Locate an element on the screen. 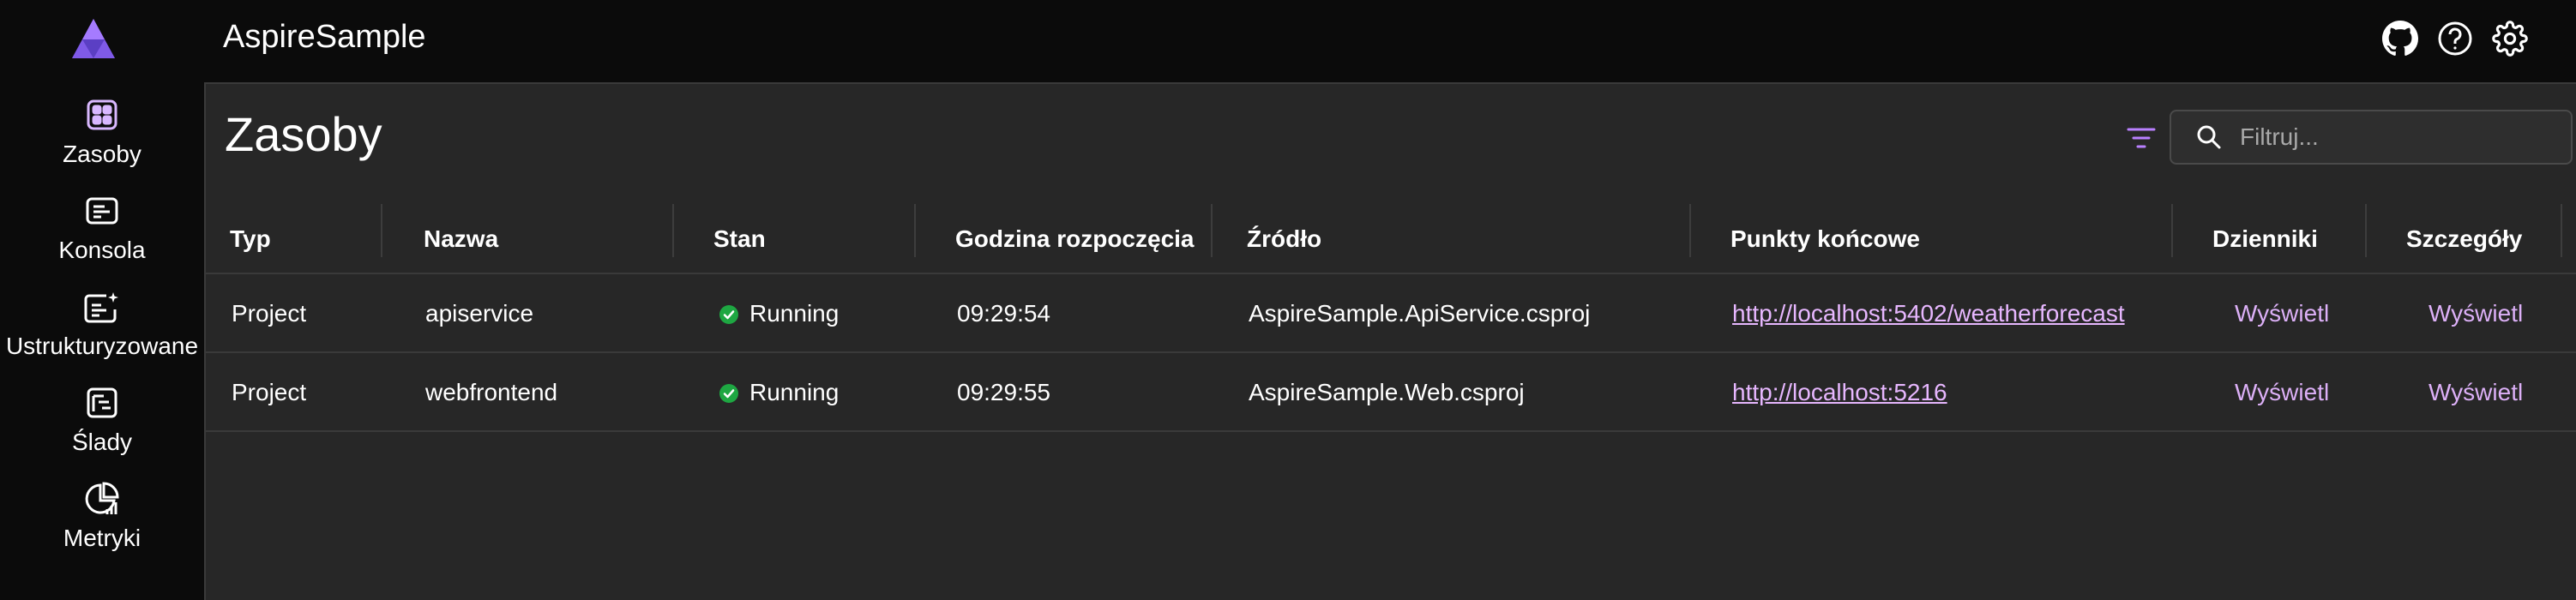  page-title: Zasoby is located at coordinates (303, 134).